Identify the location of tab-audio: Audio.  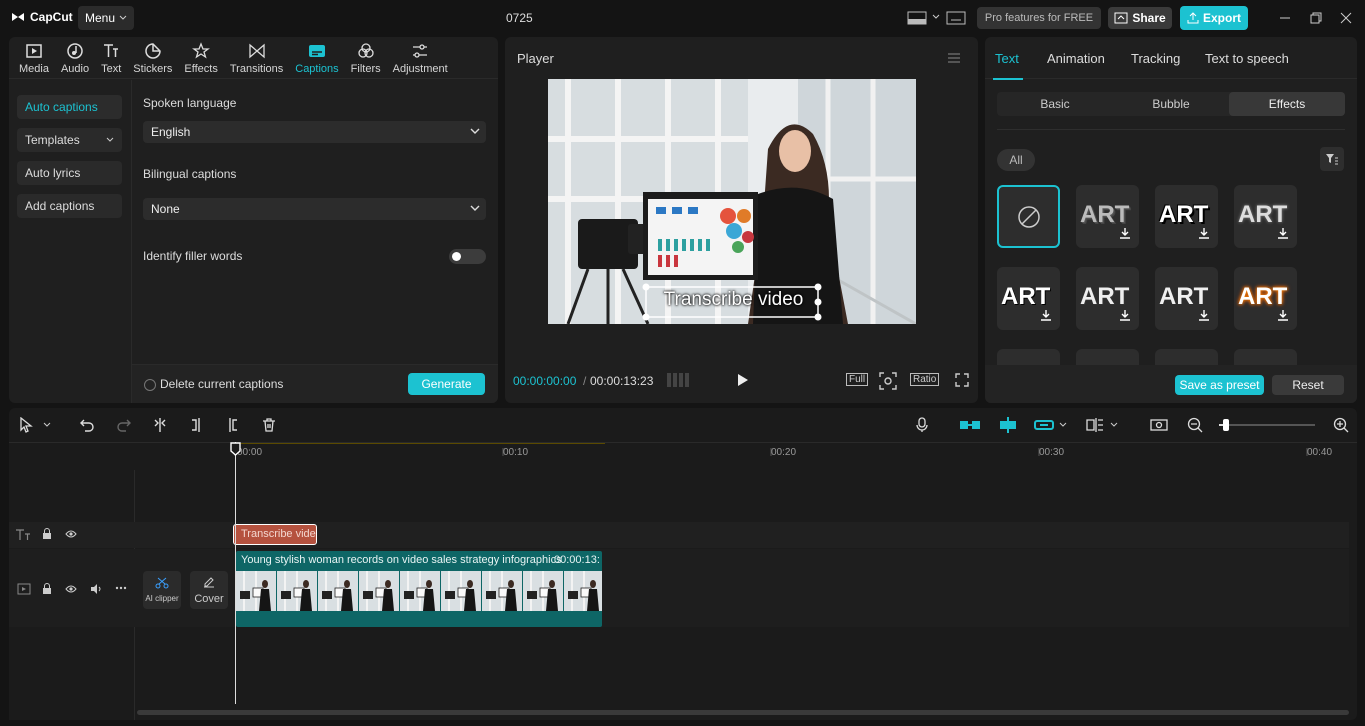
(75, 58).